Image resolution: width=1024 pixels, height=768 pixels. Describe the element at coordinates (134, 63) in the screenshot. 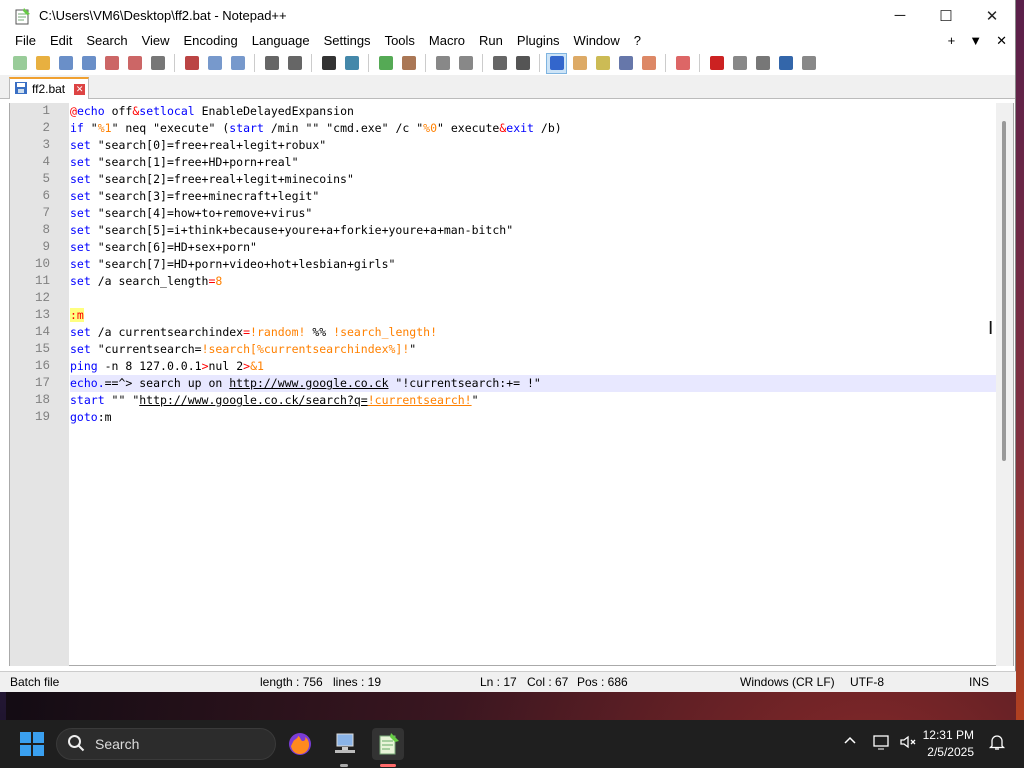

I see `close-all-icon` at that location.